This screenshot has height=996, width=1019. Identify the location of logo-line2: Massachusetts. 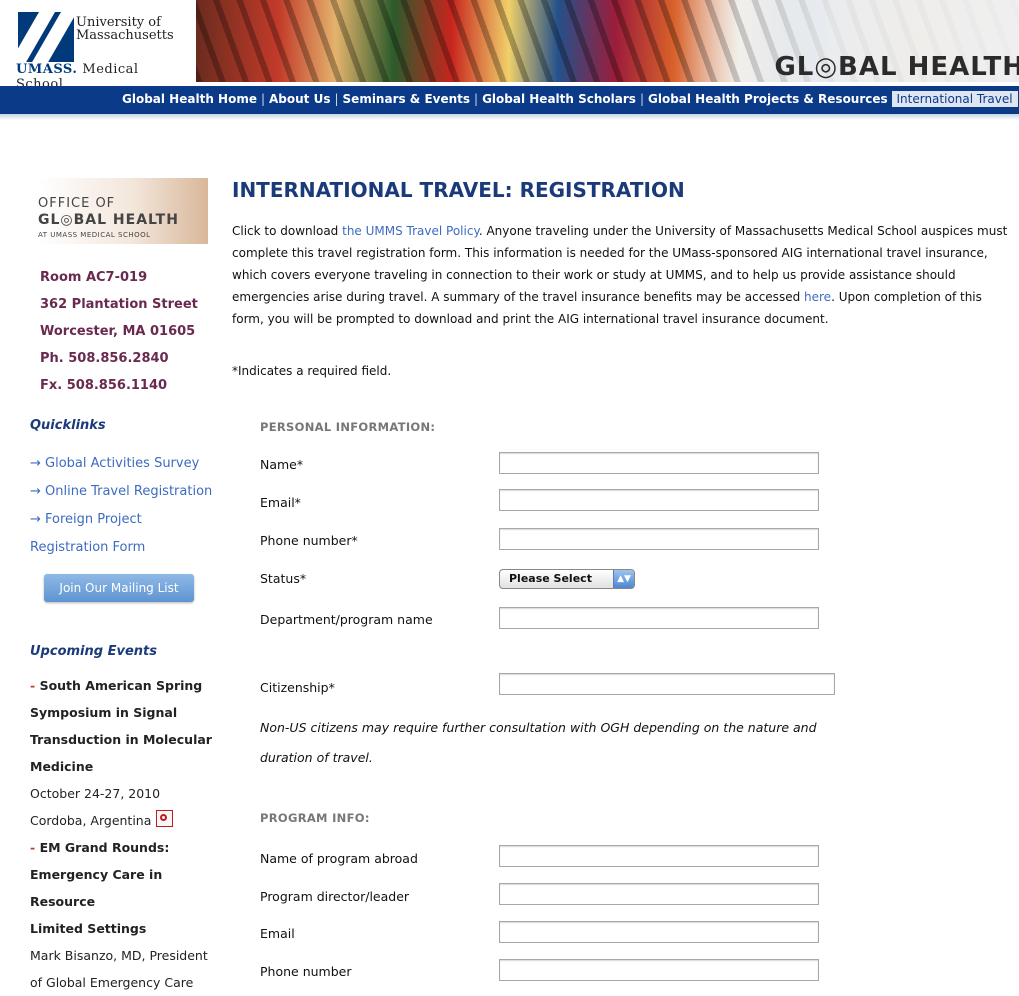
(125, 35).